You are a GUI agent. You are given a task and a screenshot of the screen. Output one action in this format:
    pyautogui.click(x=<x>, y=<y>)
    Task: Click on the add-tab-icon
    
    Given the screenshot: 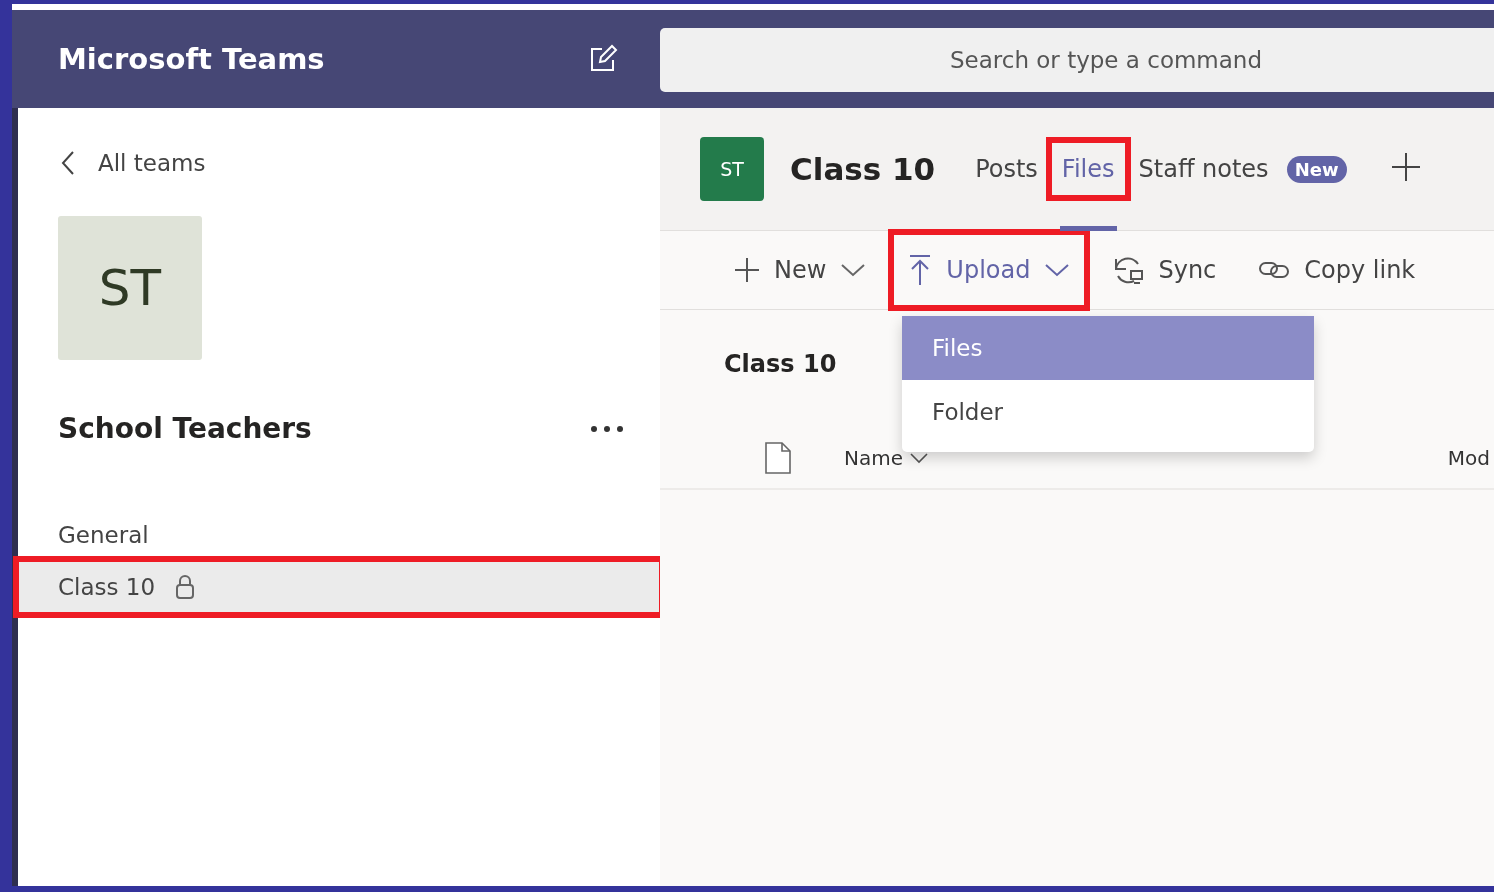 What is the action you would take?
    pyautogui.click(x=1405, y=167)
    